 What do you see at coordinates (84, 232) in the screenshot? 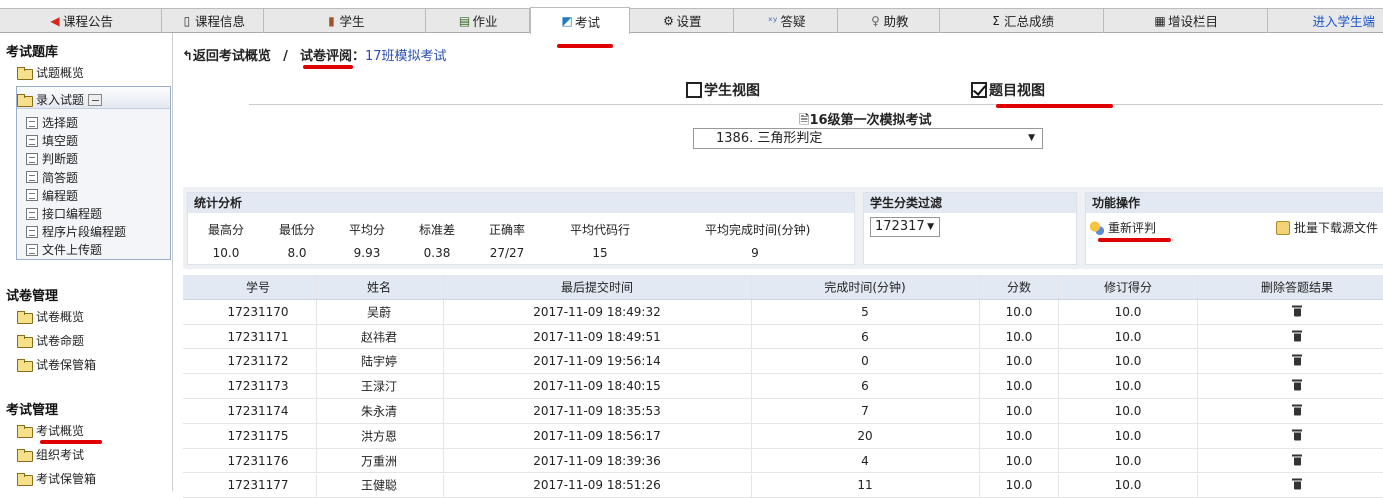
I see `sidebar-subitem-label: 程序片段编程题` at bounding box center [84, 232].